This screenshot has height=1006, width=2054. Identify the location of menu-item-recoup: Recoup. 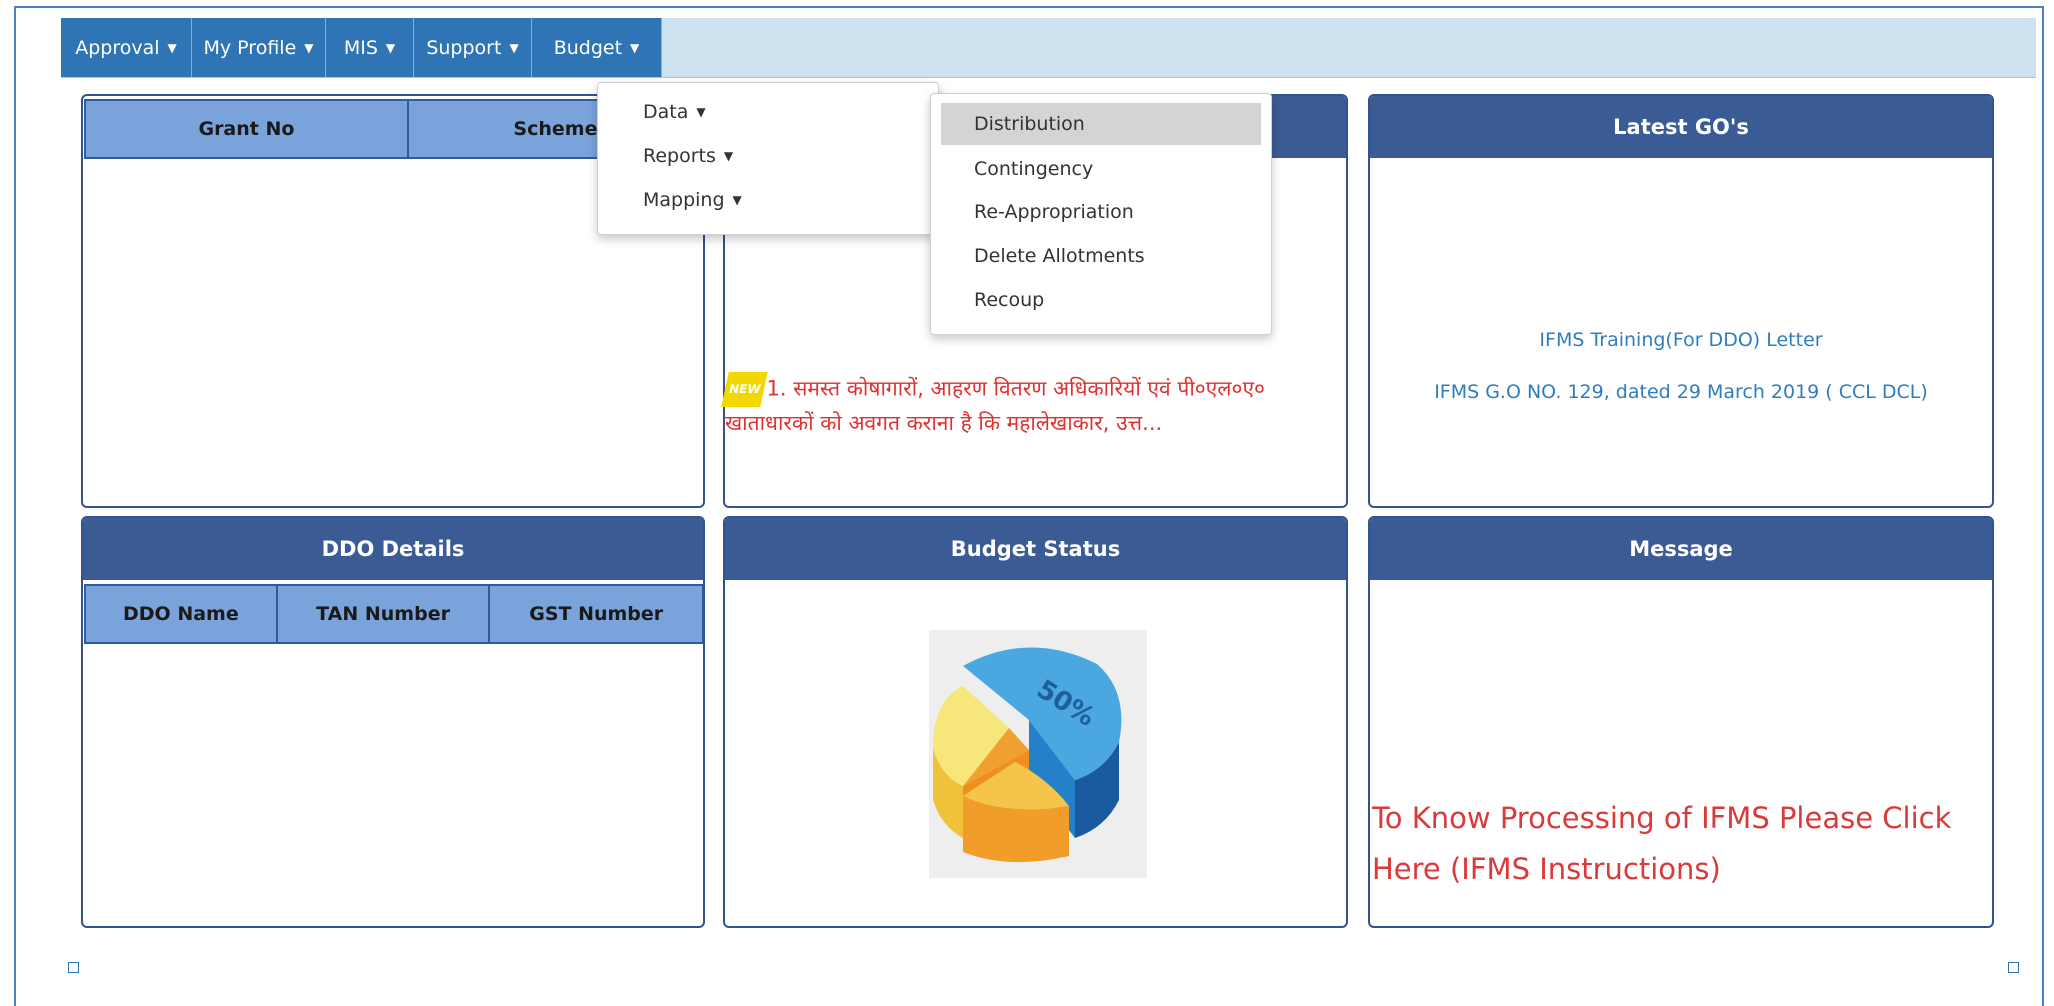
(1101, 300).